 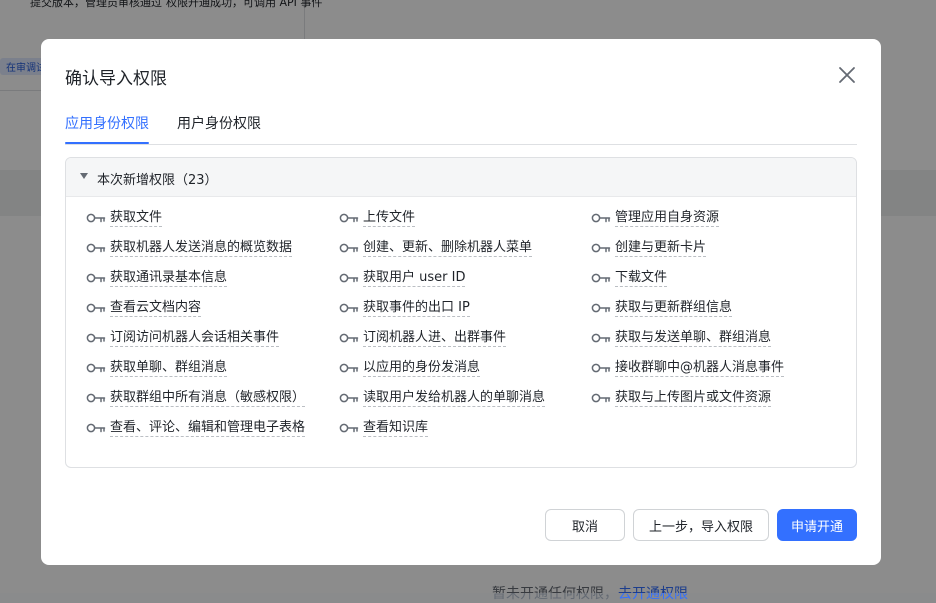 What do you see at coordinates (817, 525) in the screenshot?
I see `apply-button: 申请开通` at bounding box center [817, 525].